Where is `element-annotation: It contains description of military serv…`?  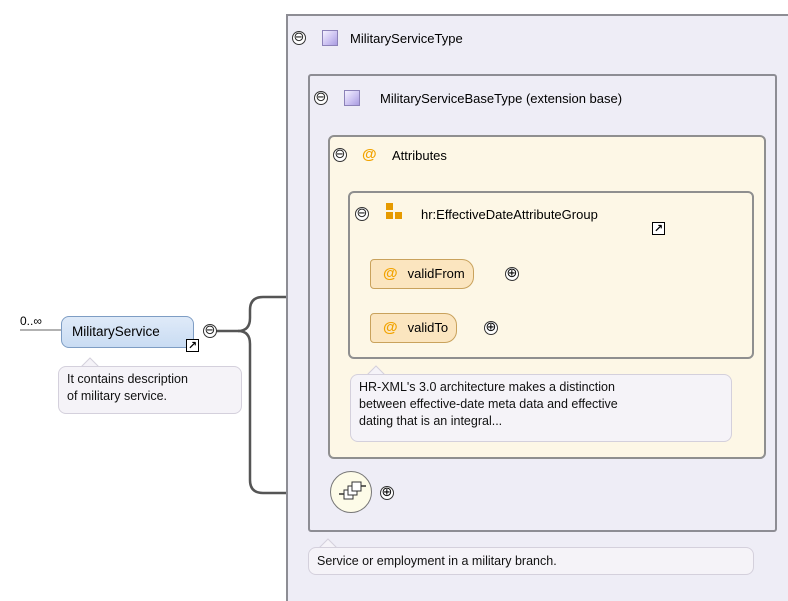
element-annotation: It contains description of military serv… is located at coordinates (150, 390).